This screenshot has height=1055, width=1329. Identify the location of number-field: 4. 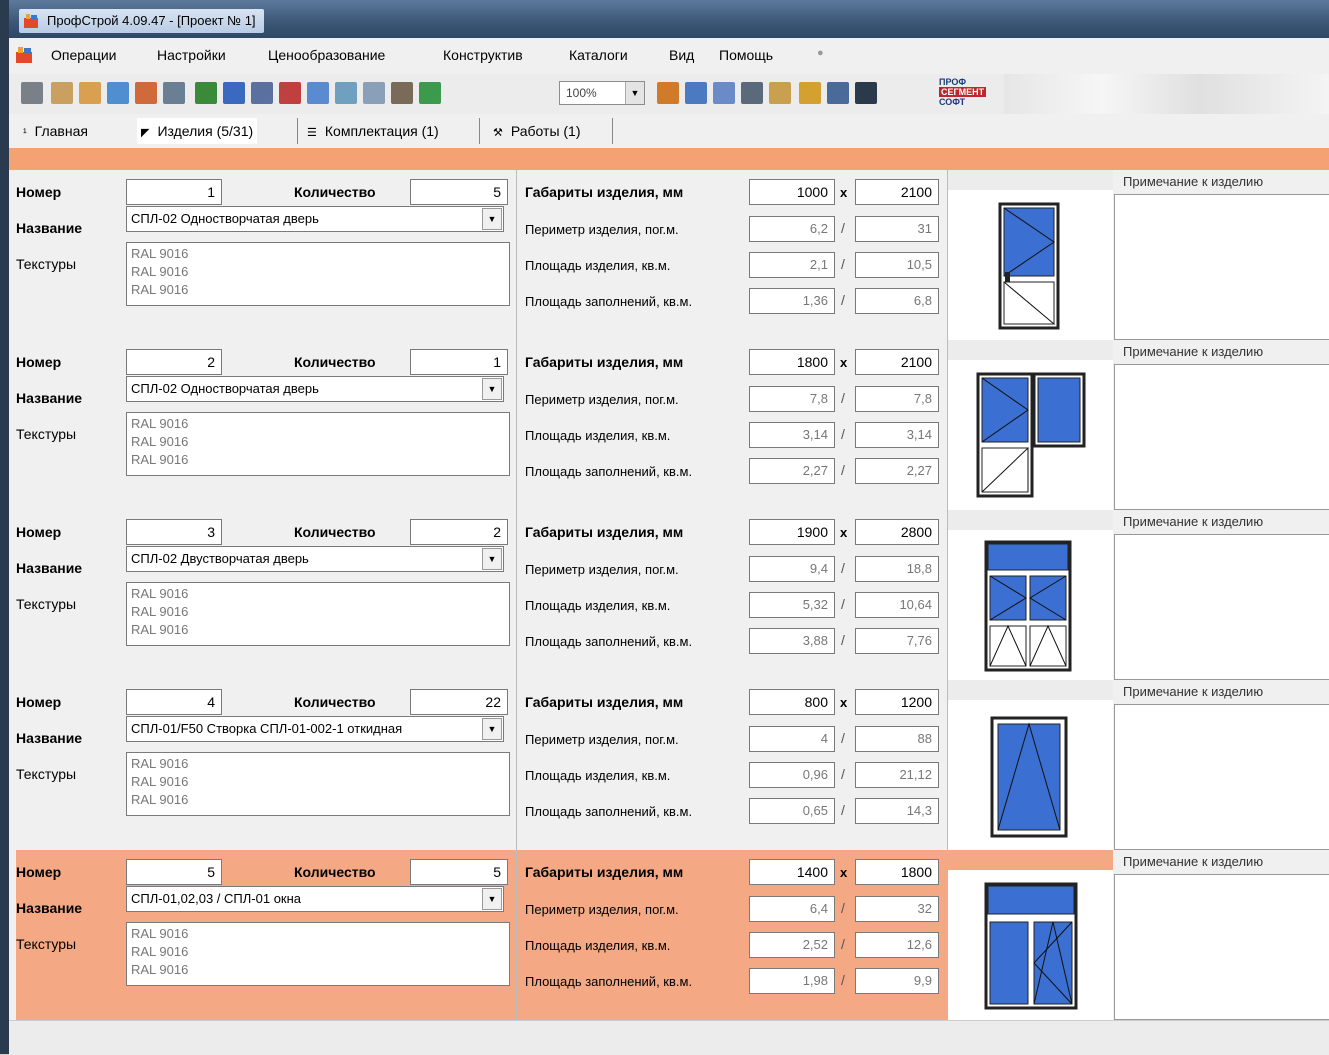
(174, 702).